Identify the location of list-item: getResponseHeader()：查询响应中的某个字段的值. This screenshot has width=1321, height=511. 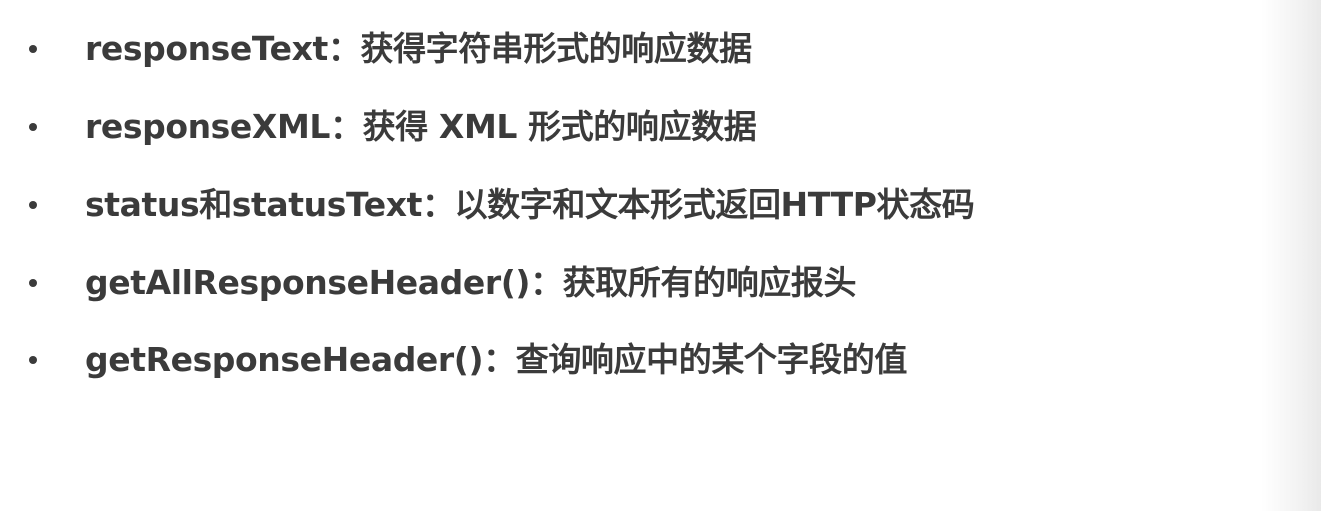
(650, 360).